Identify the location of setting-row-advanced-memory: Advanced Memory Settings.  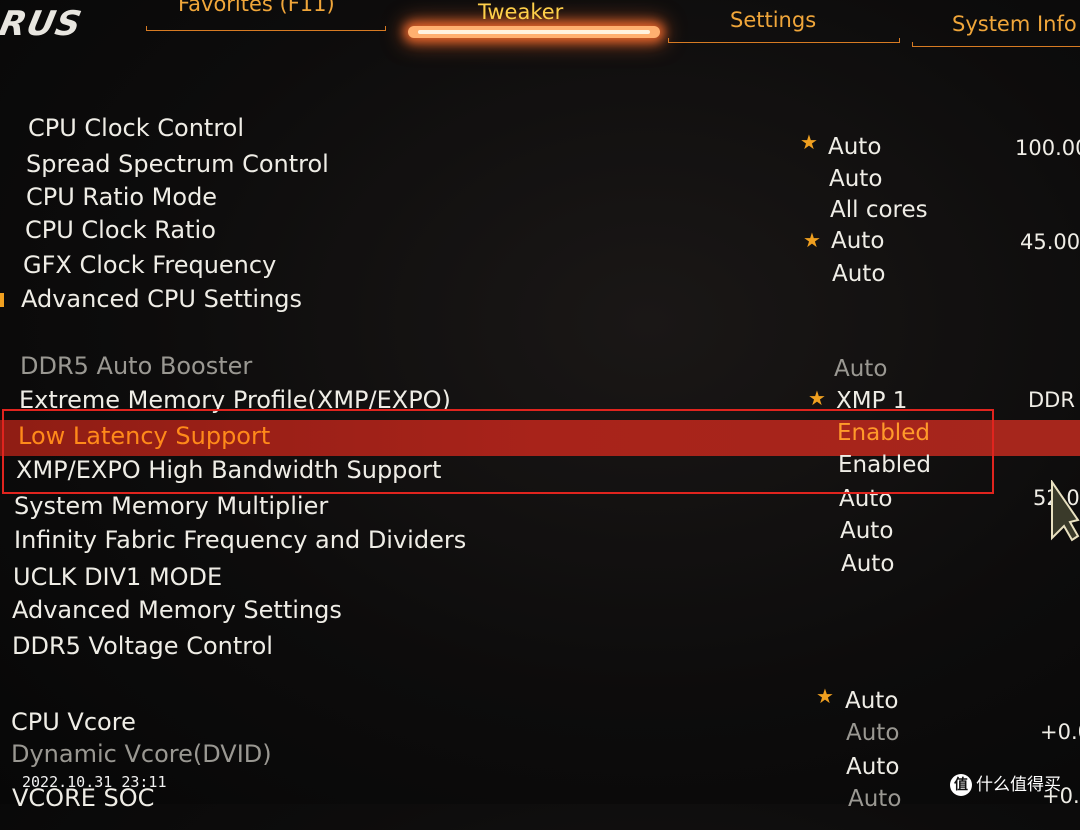
(540, 613).